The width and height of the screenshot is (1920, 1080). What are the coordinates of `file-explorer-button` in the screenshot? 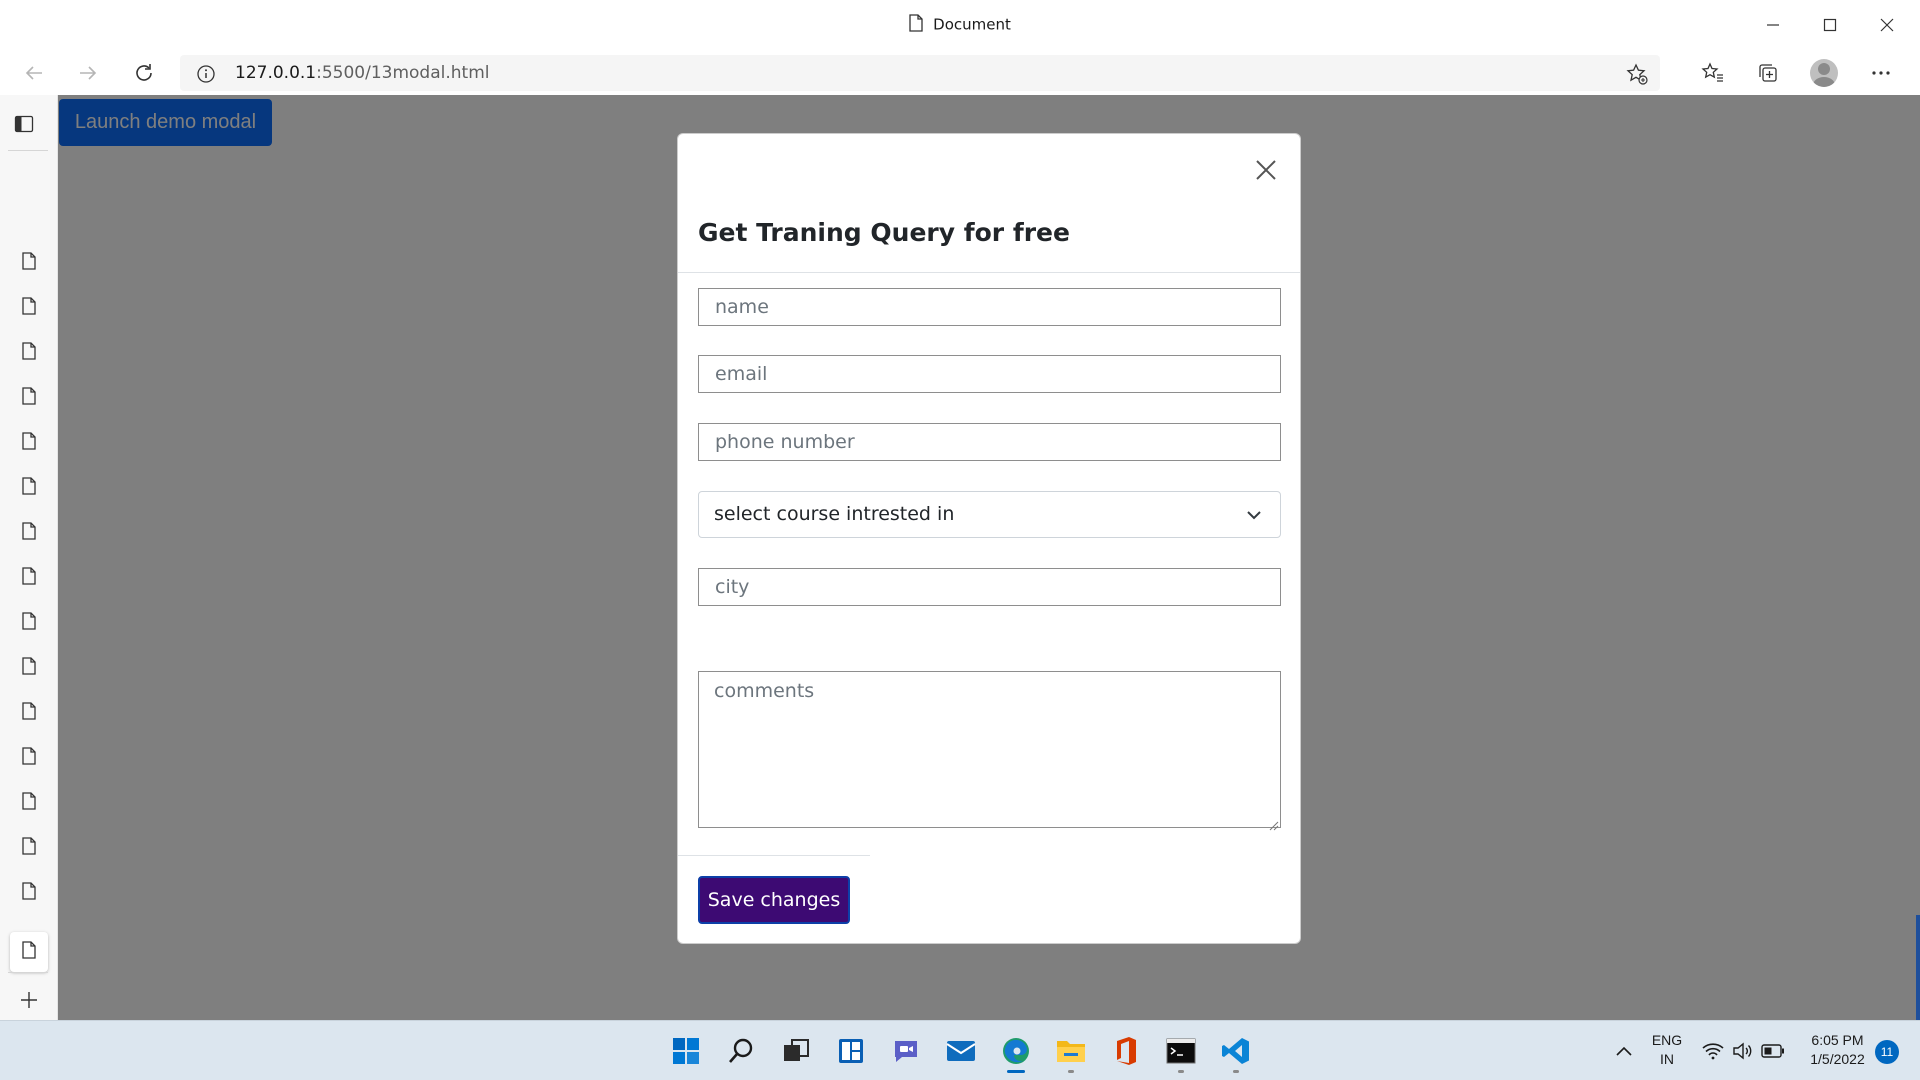 It's located at (1071, 1052).